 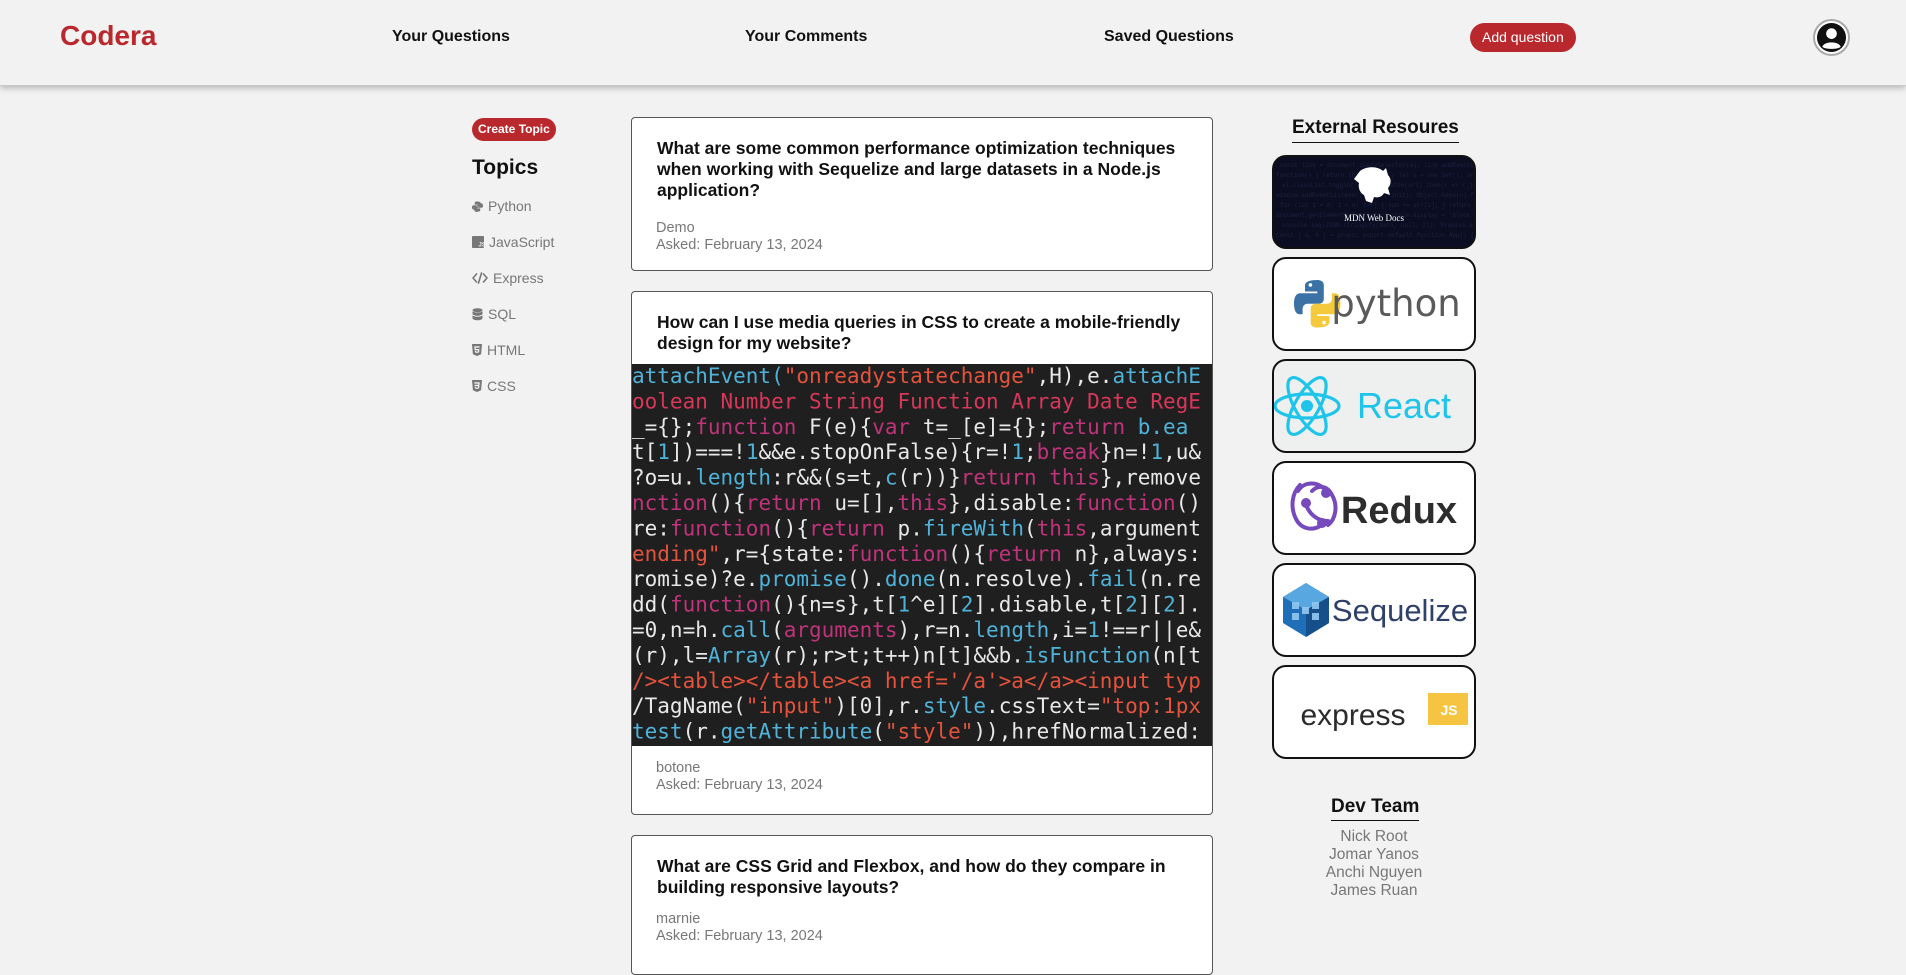 What do you see at coordinates (510, 206) in the screenshot?
I see `topic-label: Python` at bounding box center [510, 206].